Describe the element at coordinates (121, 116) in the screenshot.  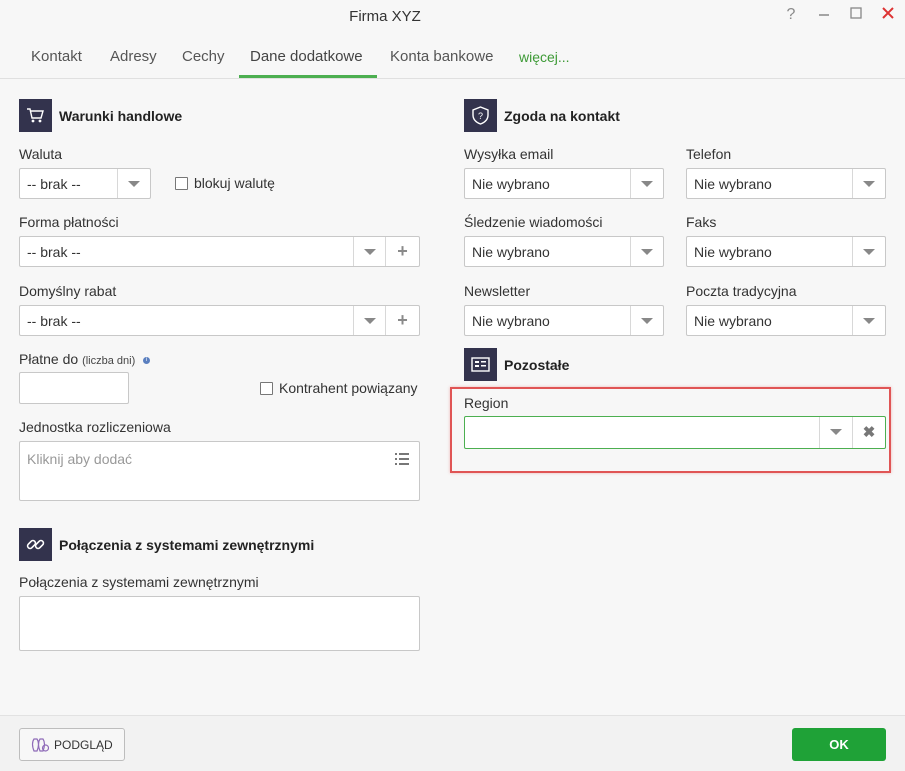
I see `section-title-warunki: Warunki handlowe` at that location.